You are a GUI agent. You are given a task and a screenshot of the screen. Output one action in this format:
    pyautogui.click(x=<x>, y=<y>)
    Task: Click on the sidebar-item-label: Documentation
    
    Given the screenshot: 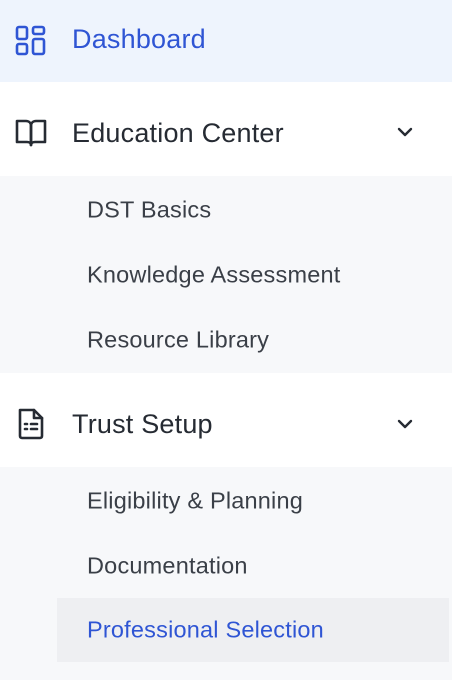 What is the action you would take?
    pyautogui.click(x=167, y=565)
    